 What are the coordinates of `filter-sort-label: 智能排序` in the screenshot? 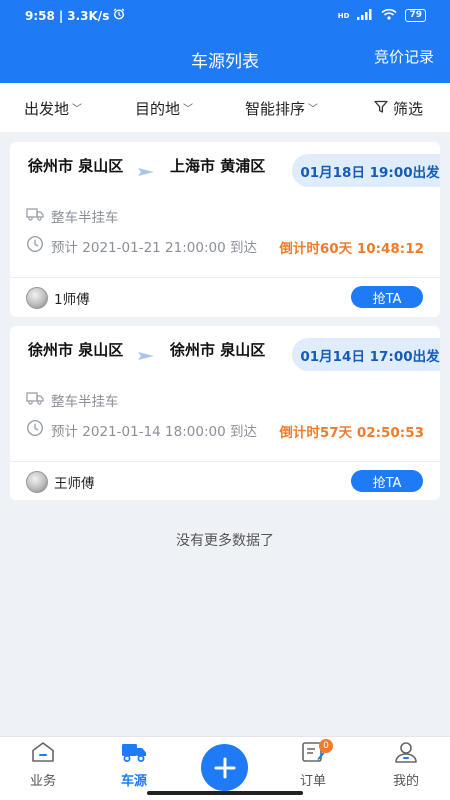 It's located at (275, 109).